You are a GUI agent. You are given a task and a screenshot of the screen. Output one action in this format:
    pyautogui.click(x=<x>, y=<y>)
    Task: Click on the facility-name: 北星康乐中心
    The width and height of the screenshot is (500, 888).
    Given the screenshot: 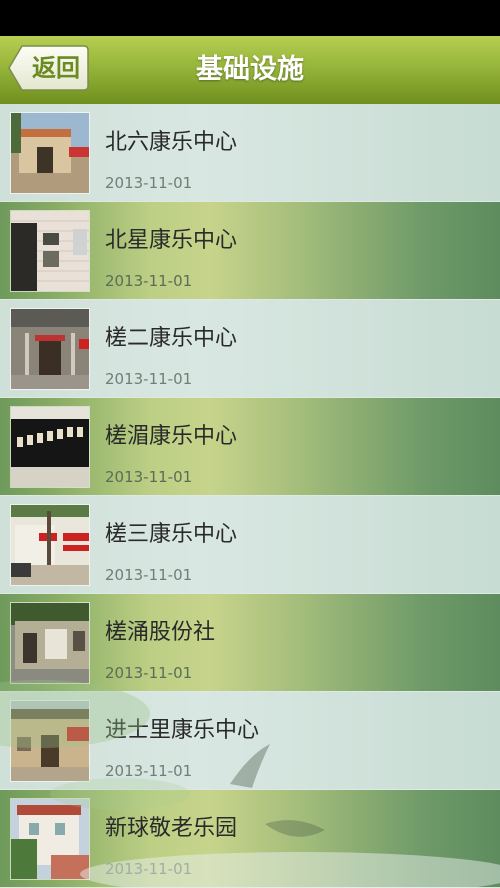 What is the action you would take?
    pyautogui.click(x=171, y=240)
    